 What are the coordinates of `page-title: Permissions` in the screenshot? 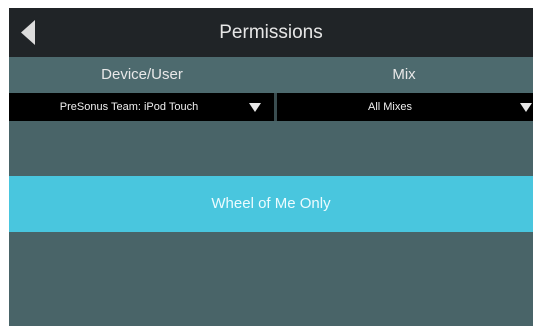 It's located at (271, 32).